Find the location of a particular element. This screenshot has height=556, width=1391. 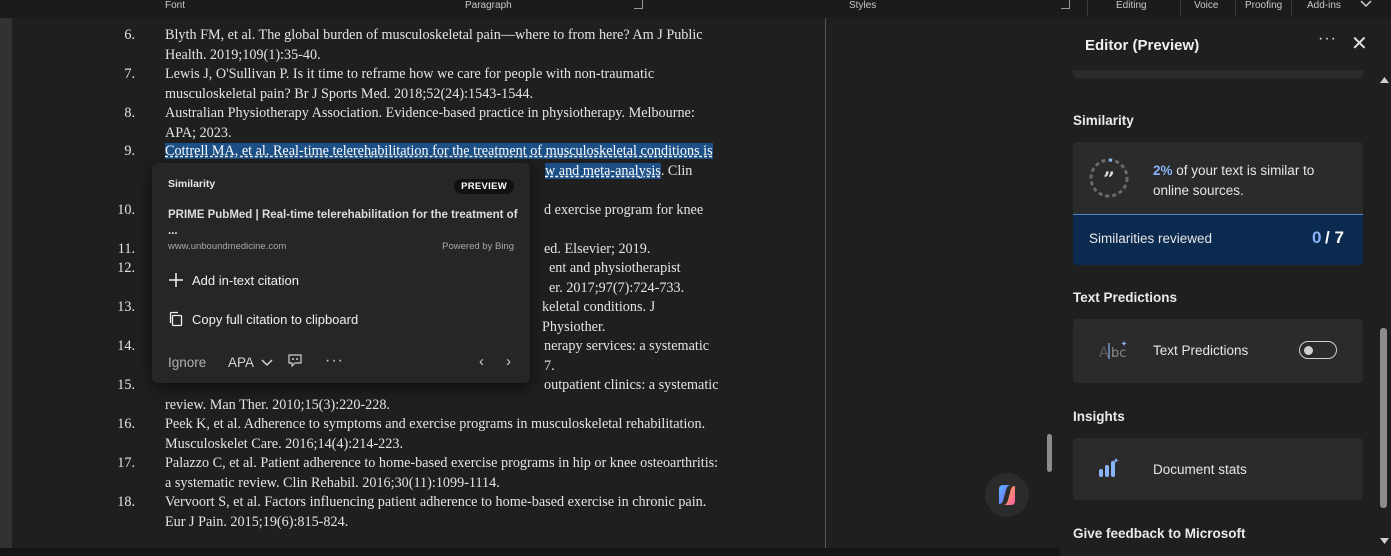

copy-citation-button: Copy full citation to clipboard is located at coordinates (263, 319).